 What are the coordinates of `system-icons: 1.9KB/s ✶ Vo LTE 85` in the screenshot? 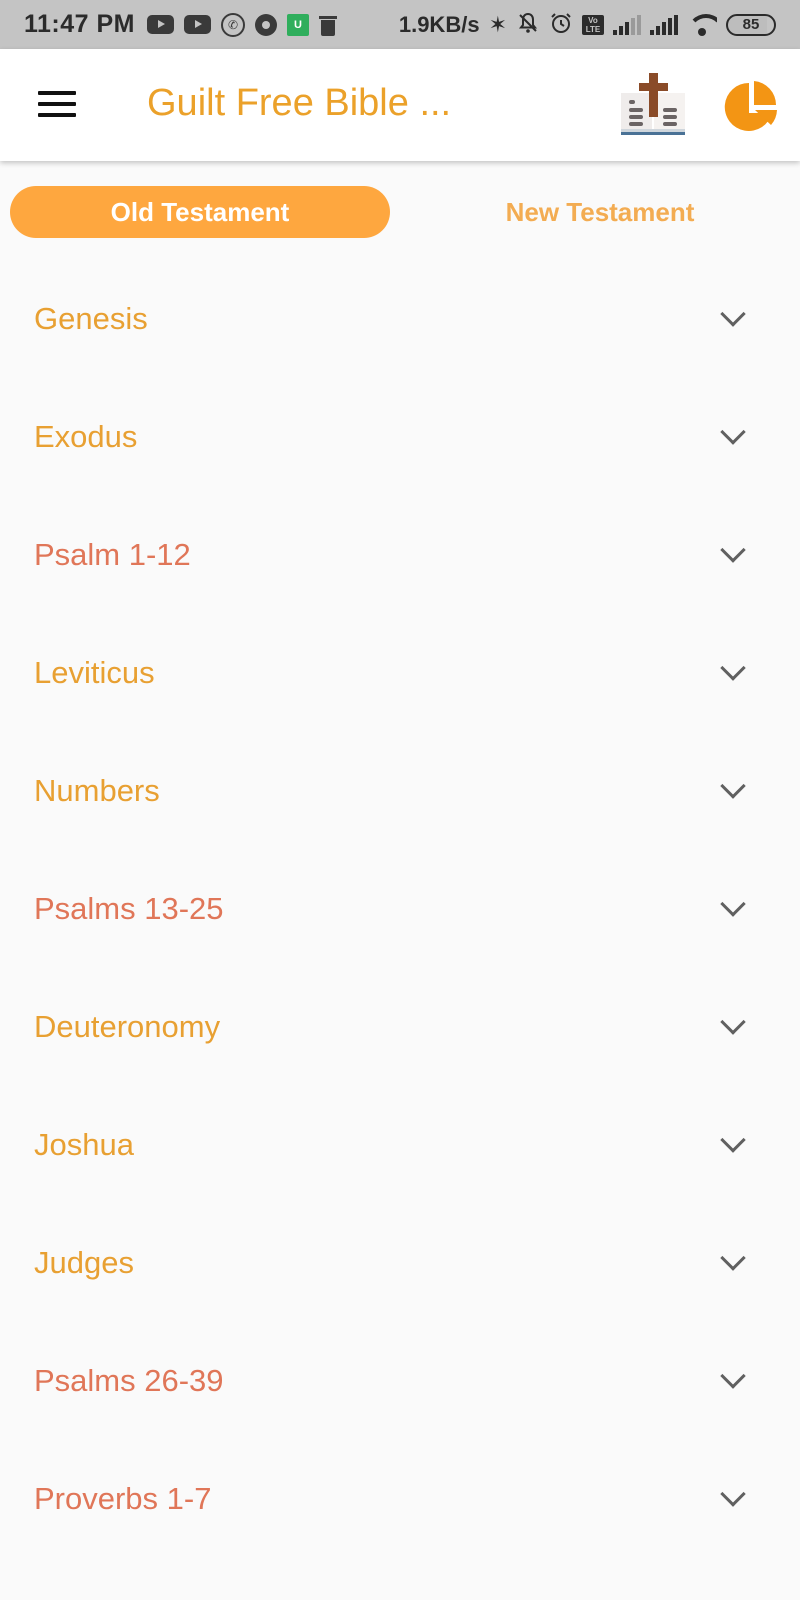 It's located at (587, 25).